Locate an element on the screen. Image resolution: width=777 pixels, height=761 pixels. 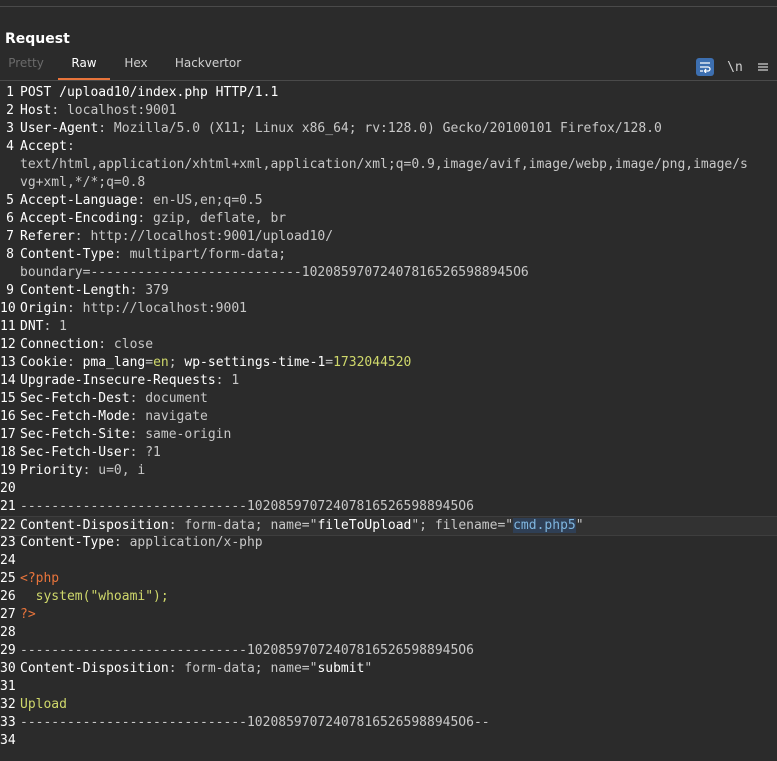
request-line: 16 Sec-Fetch-Mode: navigate is located at coordinates (388, 417).